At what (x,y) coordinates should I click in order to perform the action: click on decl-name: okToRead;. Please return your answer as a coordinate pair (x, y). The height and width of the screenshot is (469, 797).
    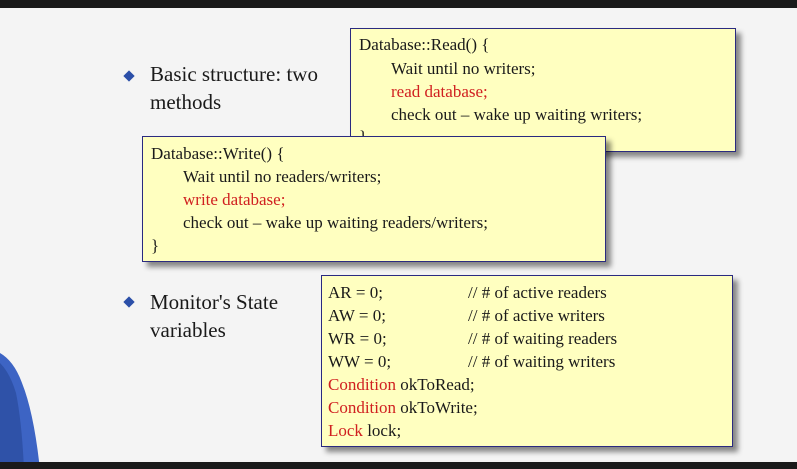
    Looking at the image, I should click on (437, 384).